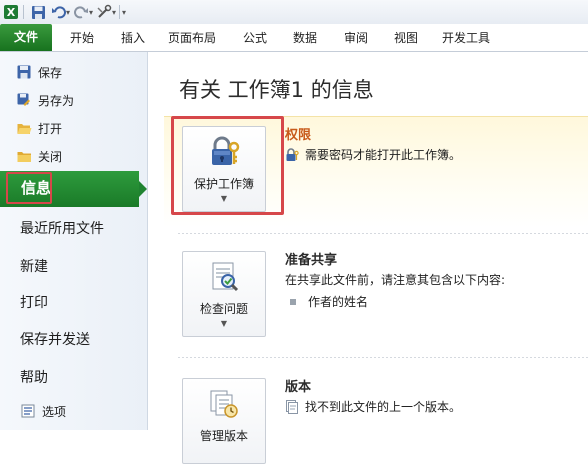  I want to click on open-folder-icon, so click(24, 128).